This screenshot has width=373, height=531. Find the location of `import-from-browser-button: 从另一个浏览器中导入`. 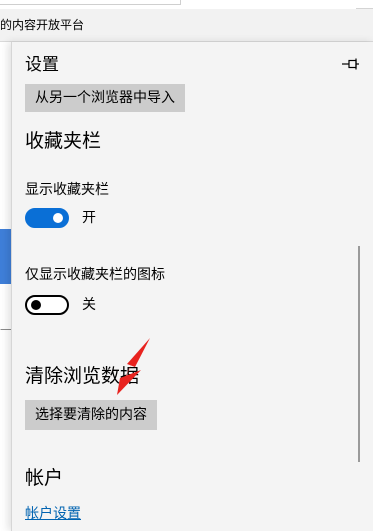

import-from-browser-button: 从另一个浏览器中导入 is located at coordinates (105, 98).